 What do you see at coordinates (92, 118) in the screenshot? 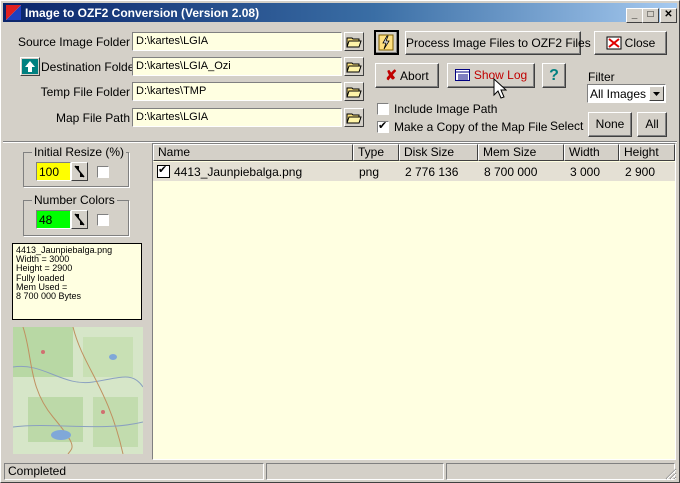
I see `map-file-path-label: Map File Path` at bounding box center [92, 118].